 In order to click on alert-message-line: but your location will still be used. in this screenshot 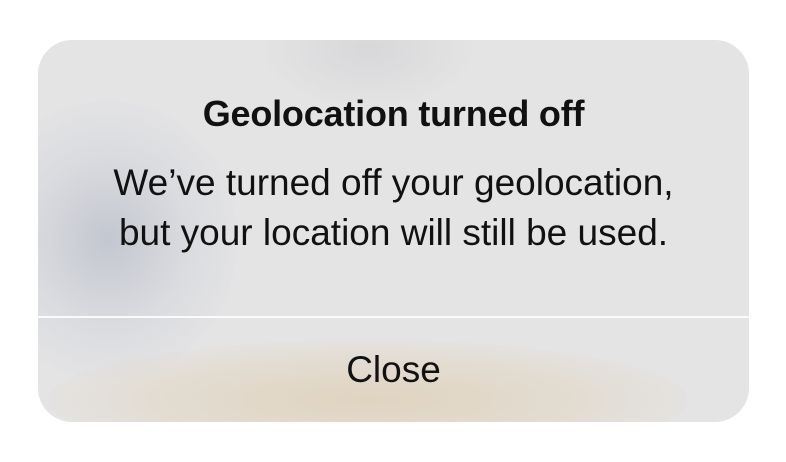, I will do `click(393, 232)`.